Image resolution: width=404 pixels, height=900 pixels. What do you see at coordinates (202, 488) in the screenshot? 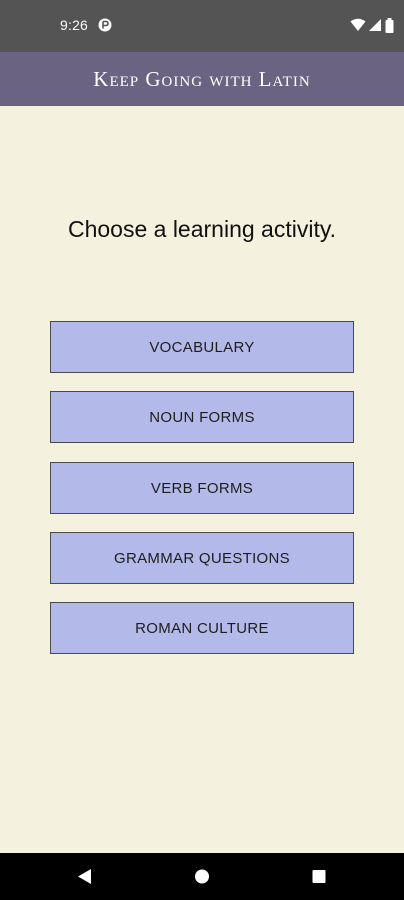
I see `verb-forms-button: VERB FORMS` at bounding box center [202, 488].